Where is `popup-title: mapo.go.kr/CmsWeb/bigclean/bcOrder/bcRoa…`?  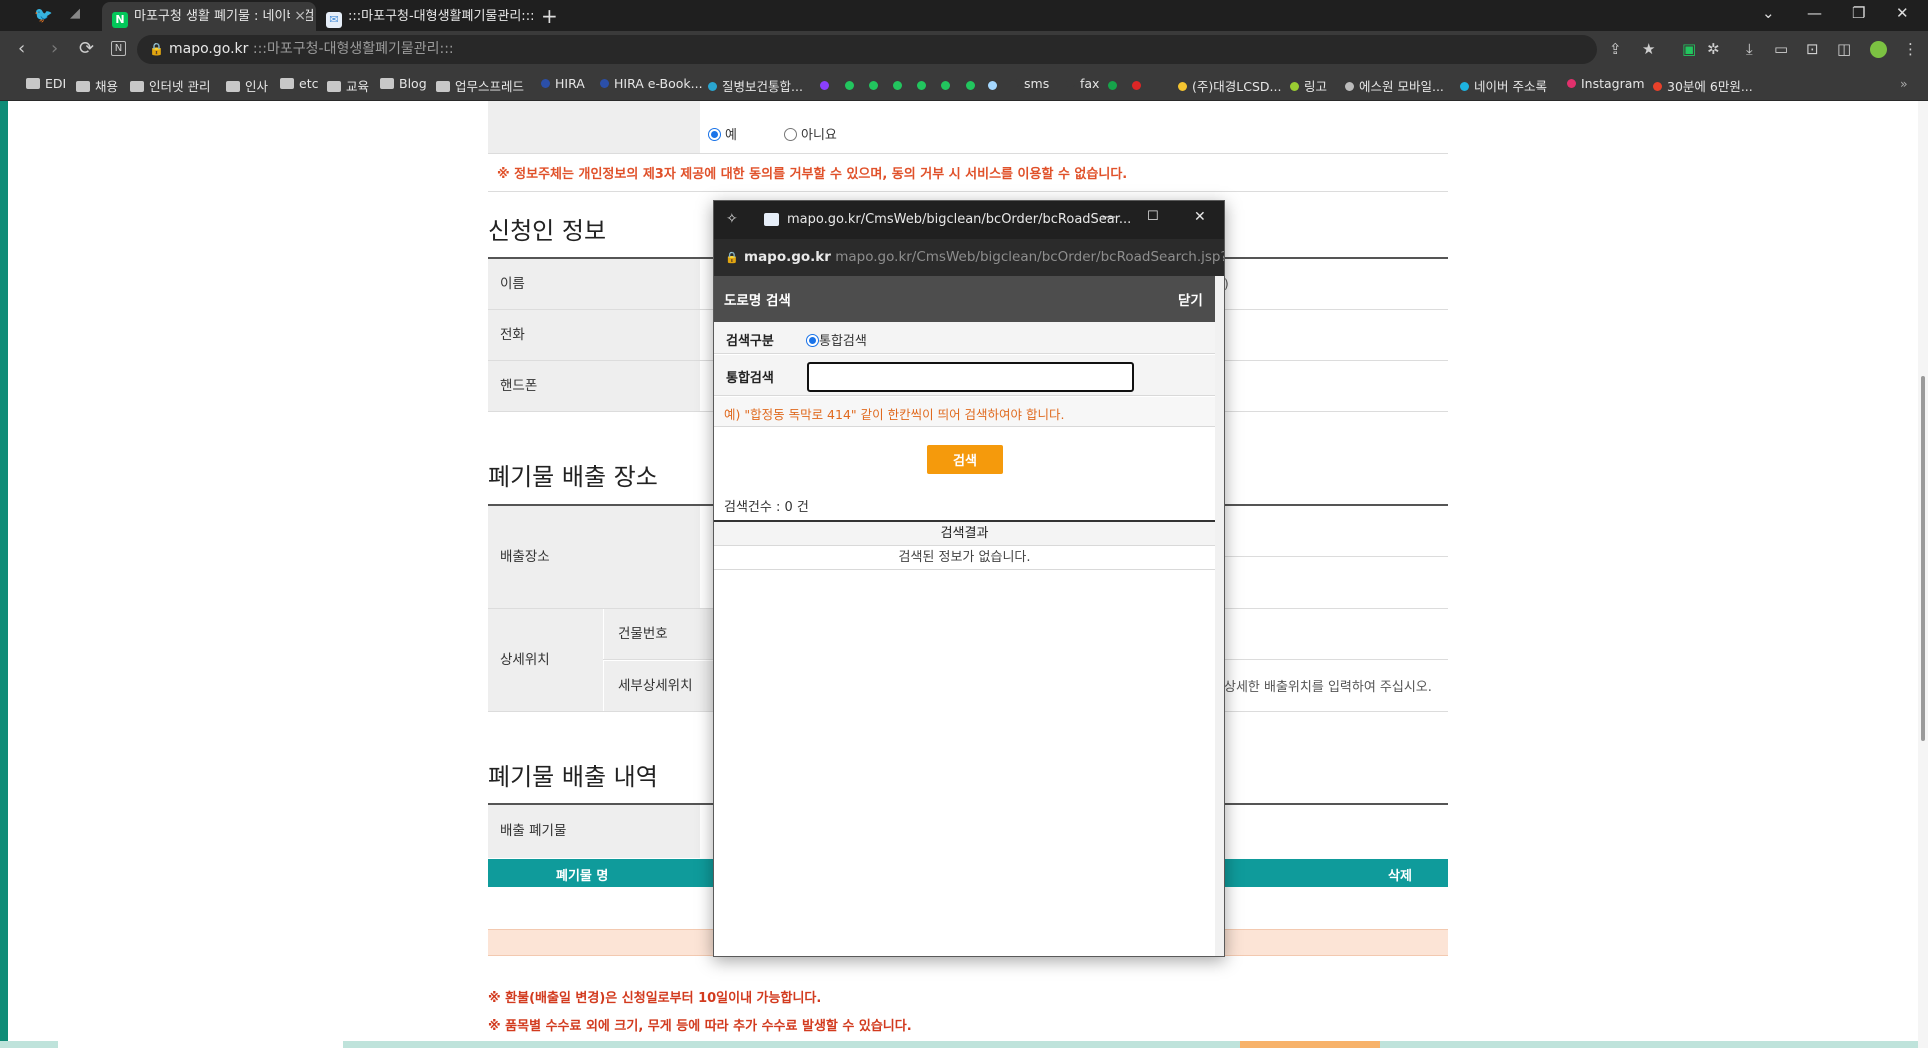
popup-title: mapo.go.kr/CmsWeb/bigclean/bcOrder/bcRoa… is located at coordinates (959, 219).